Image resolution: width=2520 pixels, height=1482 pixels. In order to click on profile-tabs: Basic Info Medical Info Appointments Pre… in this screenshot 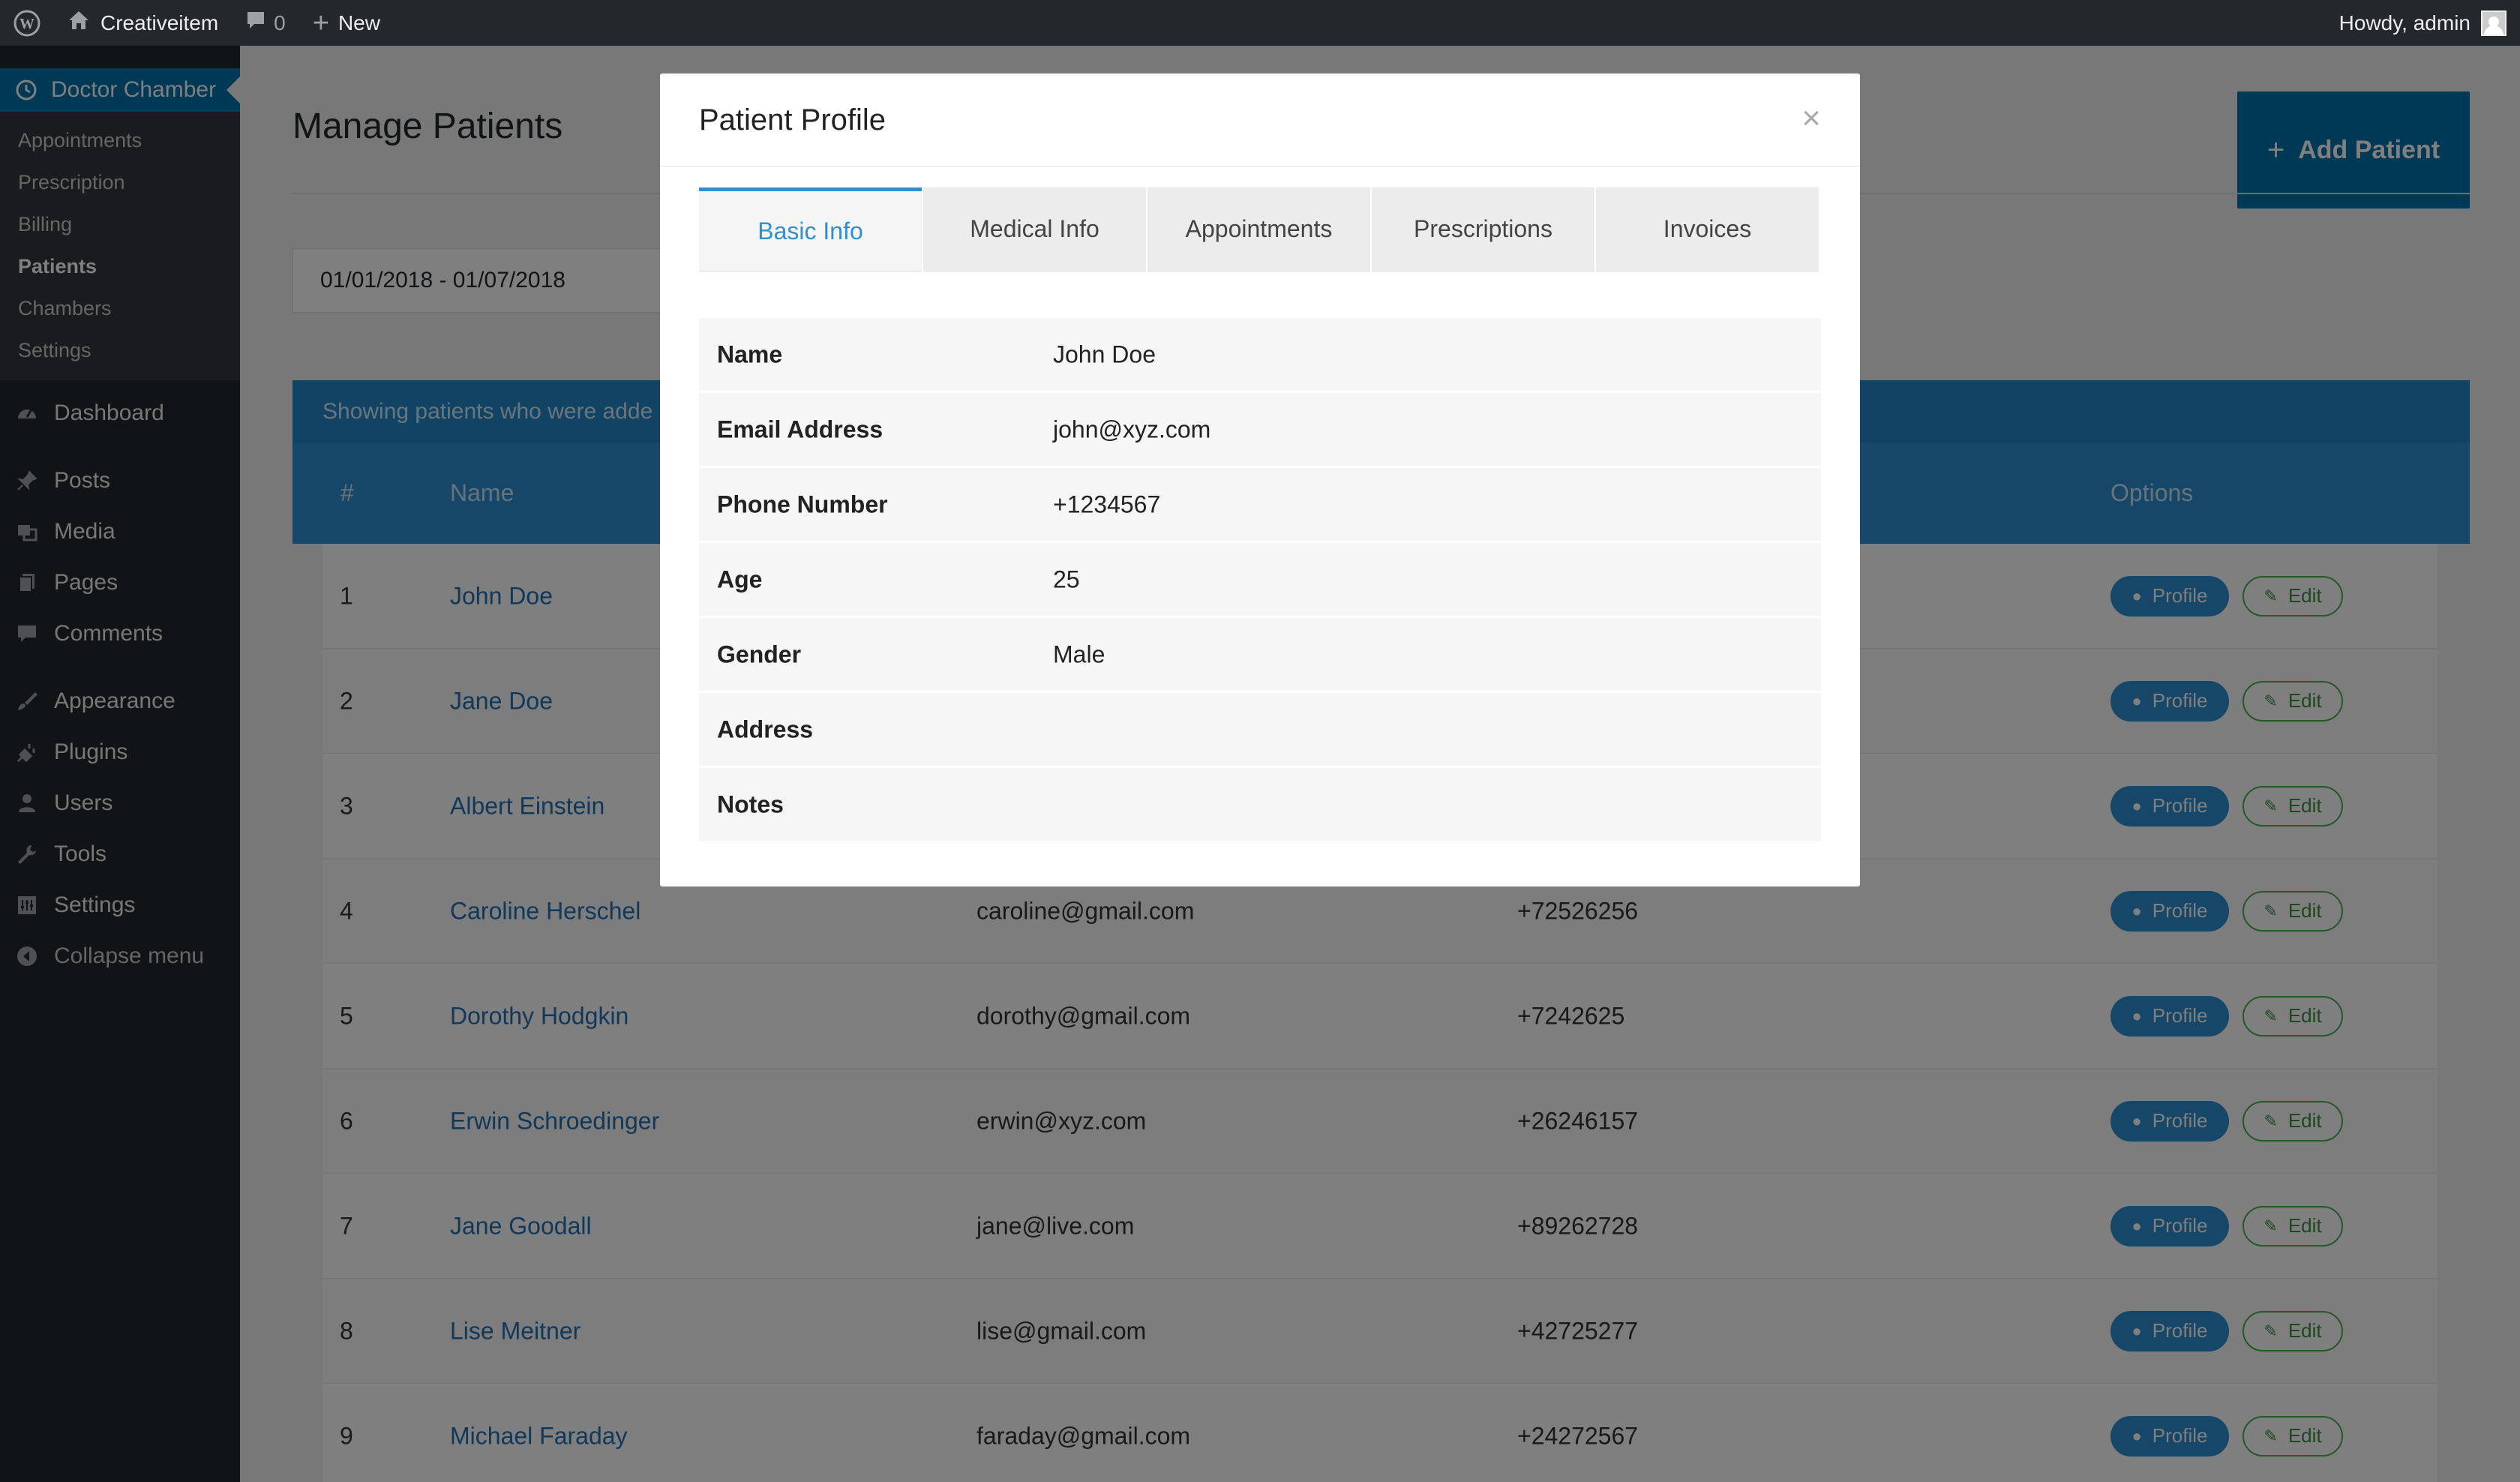, I will do `click(1260, 230)`.